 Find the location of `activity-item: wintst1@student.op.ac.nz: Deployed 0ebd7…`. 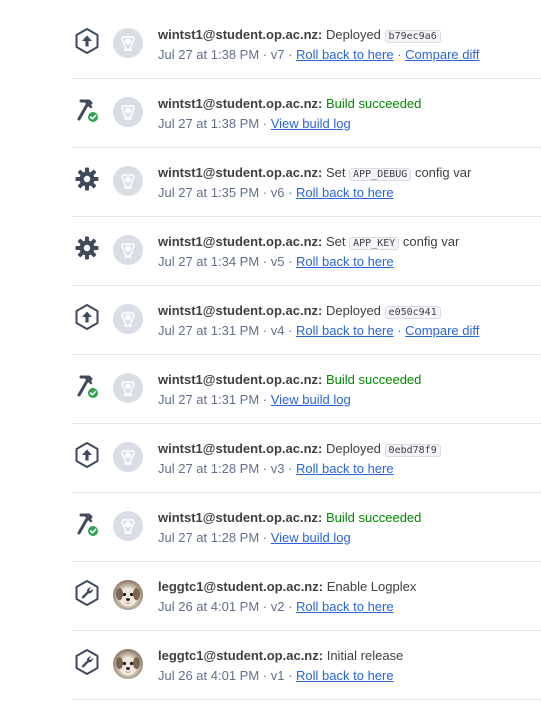

activity-item: wintst1@student.op.ac.nz: Deployed 0ebd7… is located at coordinates (306, 458).